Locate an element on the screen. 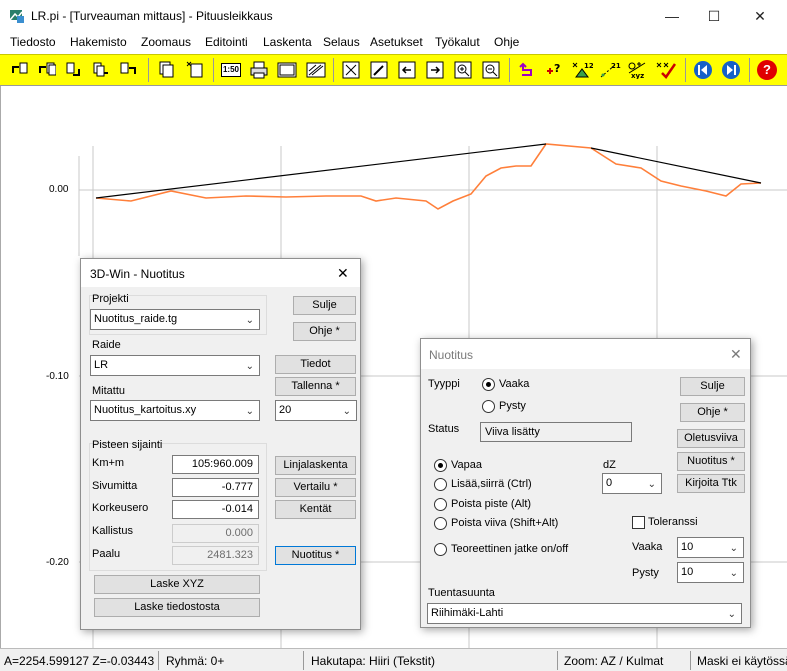  maximize-button: ☐ is located at coordinates (714, 16).